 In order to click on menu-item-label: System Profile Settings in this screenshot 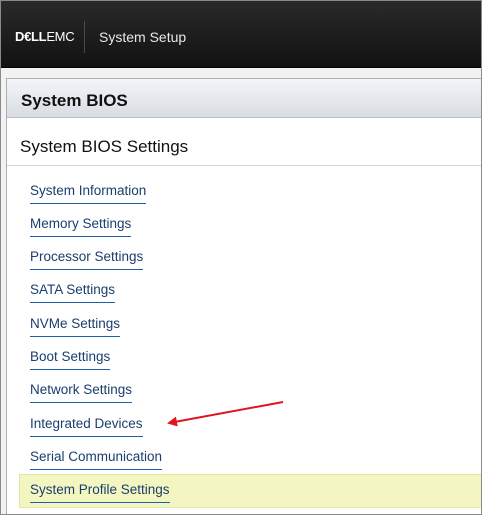, I will do `click(100, 492)`.